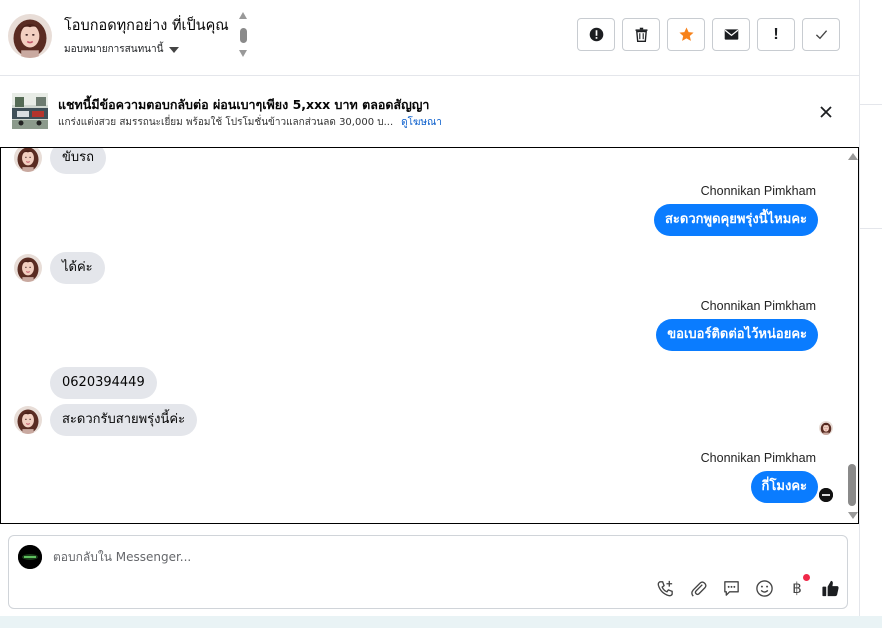 The width and height of the screenshot is (882, 628). I want to click on thumbs-up-icon, so click(830, 588).